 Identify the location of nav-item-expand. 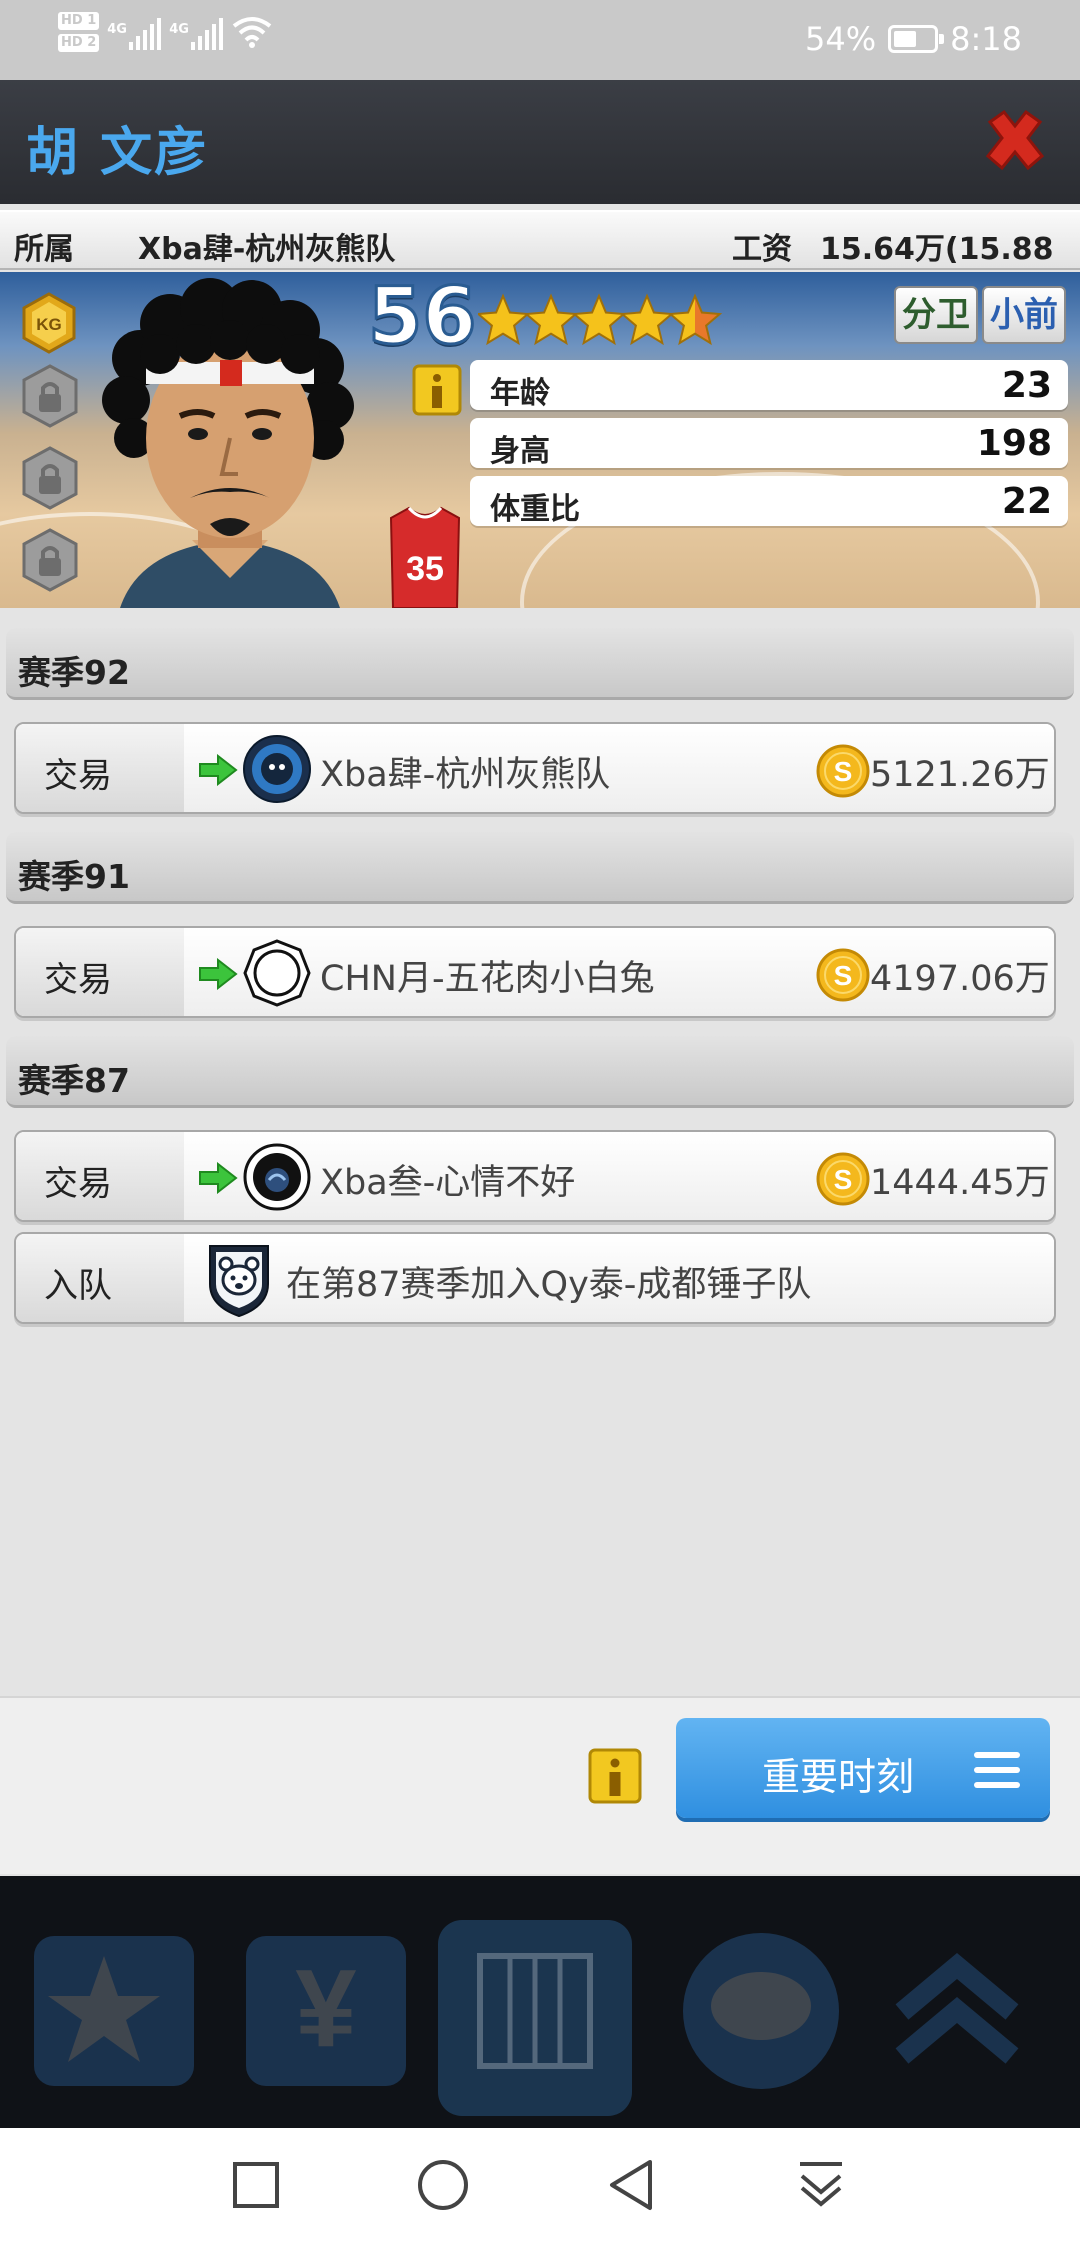
(957, 2006).